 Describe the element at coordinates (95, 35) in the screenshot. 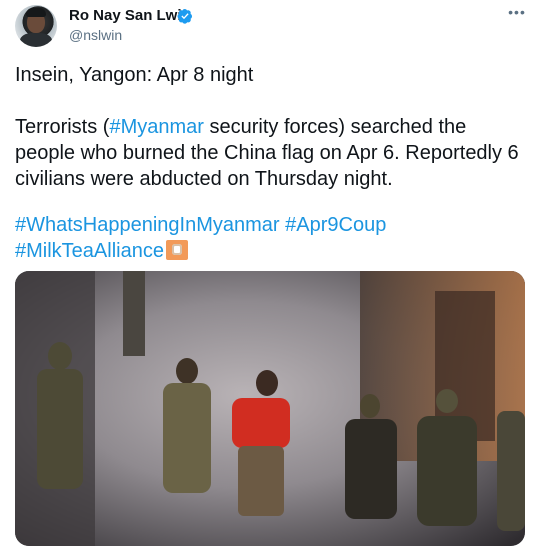

I see `author-handle: @nslwin` at that location.